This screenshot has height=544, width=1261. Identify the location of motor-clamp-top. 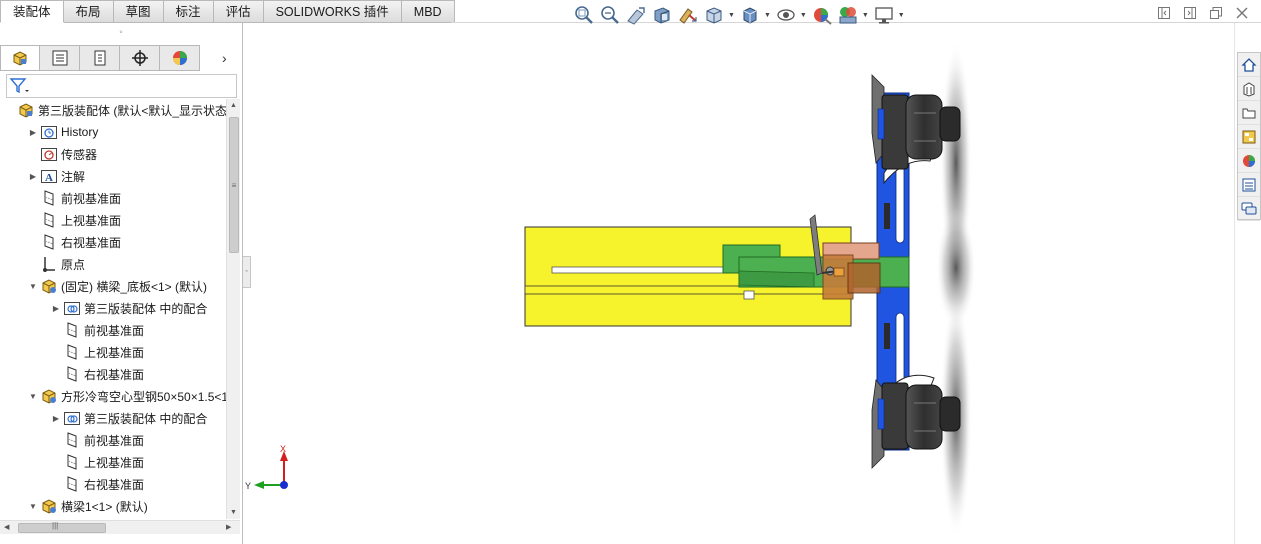
(881, 124).